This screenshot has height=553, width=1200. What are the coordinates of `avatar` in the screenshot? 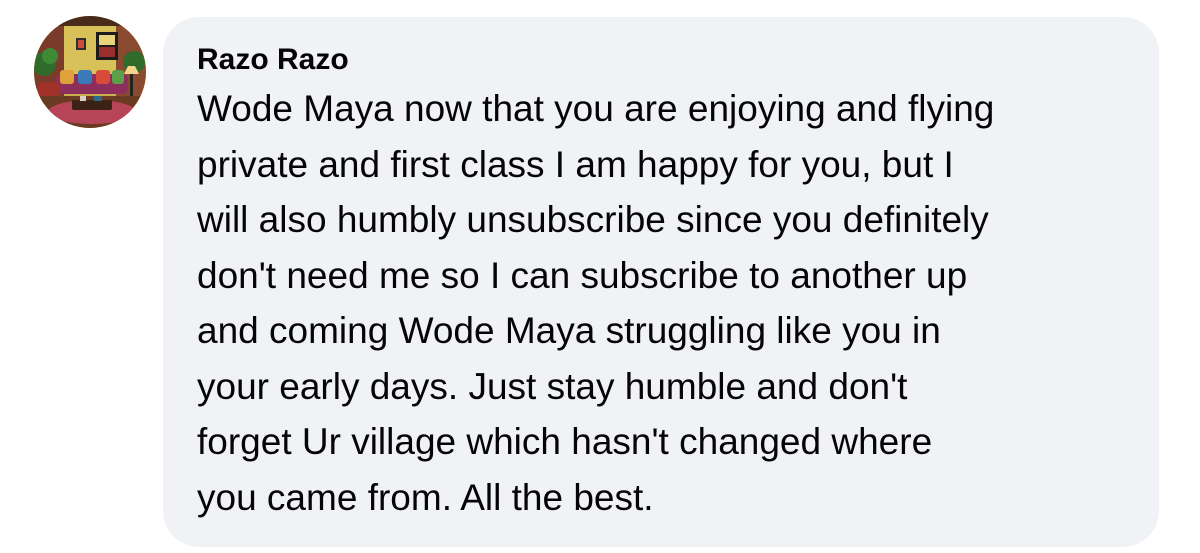 It's located at (90, 72).